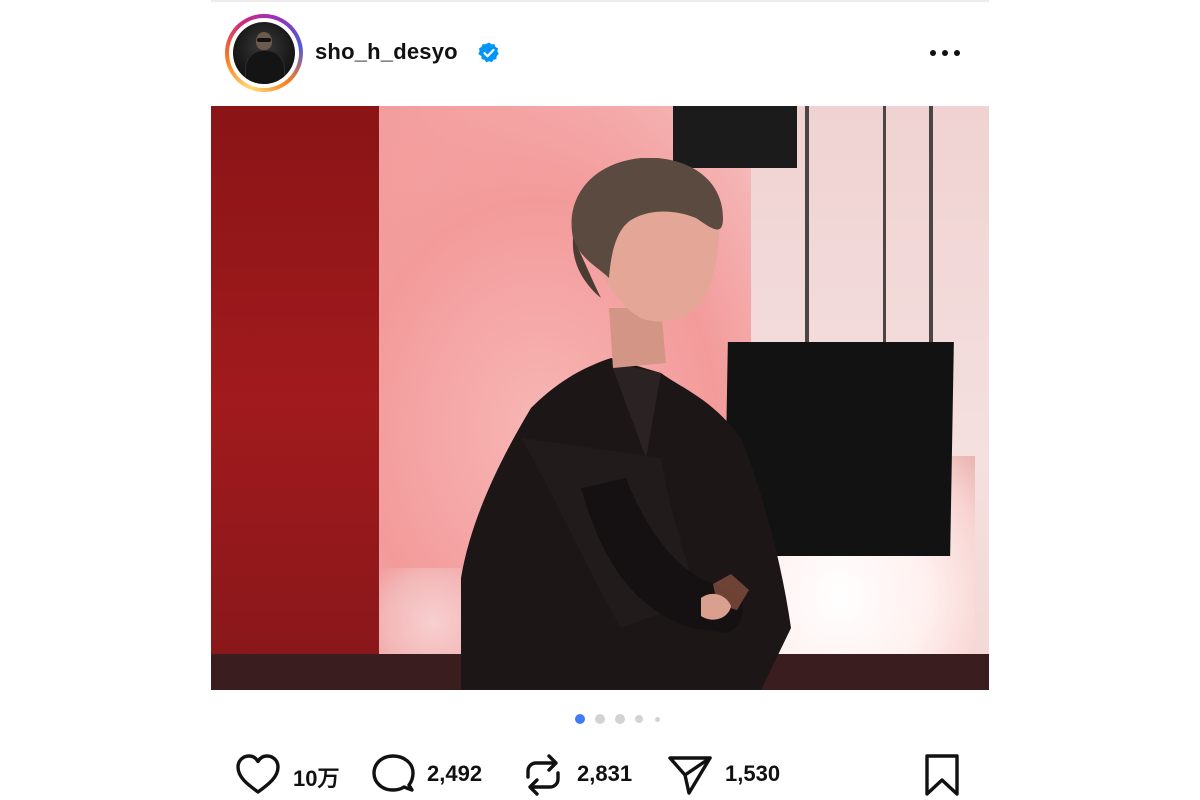 Image resolution: width=1200 pixels, height=800 pixels. What do you see at coordinates (600, 53) in the screenshot?
I see `post-header: sho_h_desyo` at bounding box center [600, 53].